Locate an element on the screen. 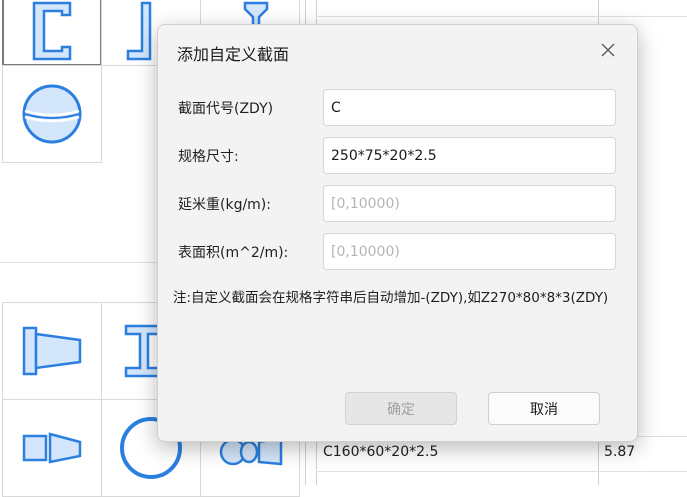 This screenshot has width=687, height=497. cancel-button: 取消 is located at coordinates (544, 408).